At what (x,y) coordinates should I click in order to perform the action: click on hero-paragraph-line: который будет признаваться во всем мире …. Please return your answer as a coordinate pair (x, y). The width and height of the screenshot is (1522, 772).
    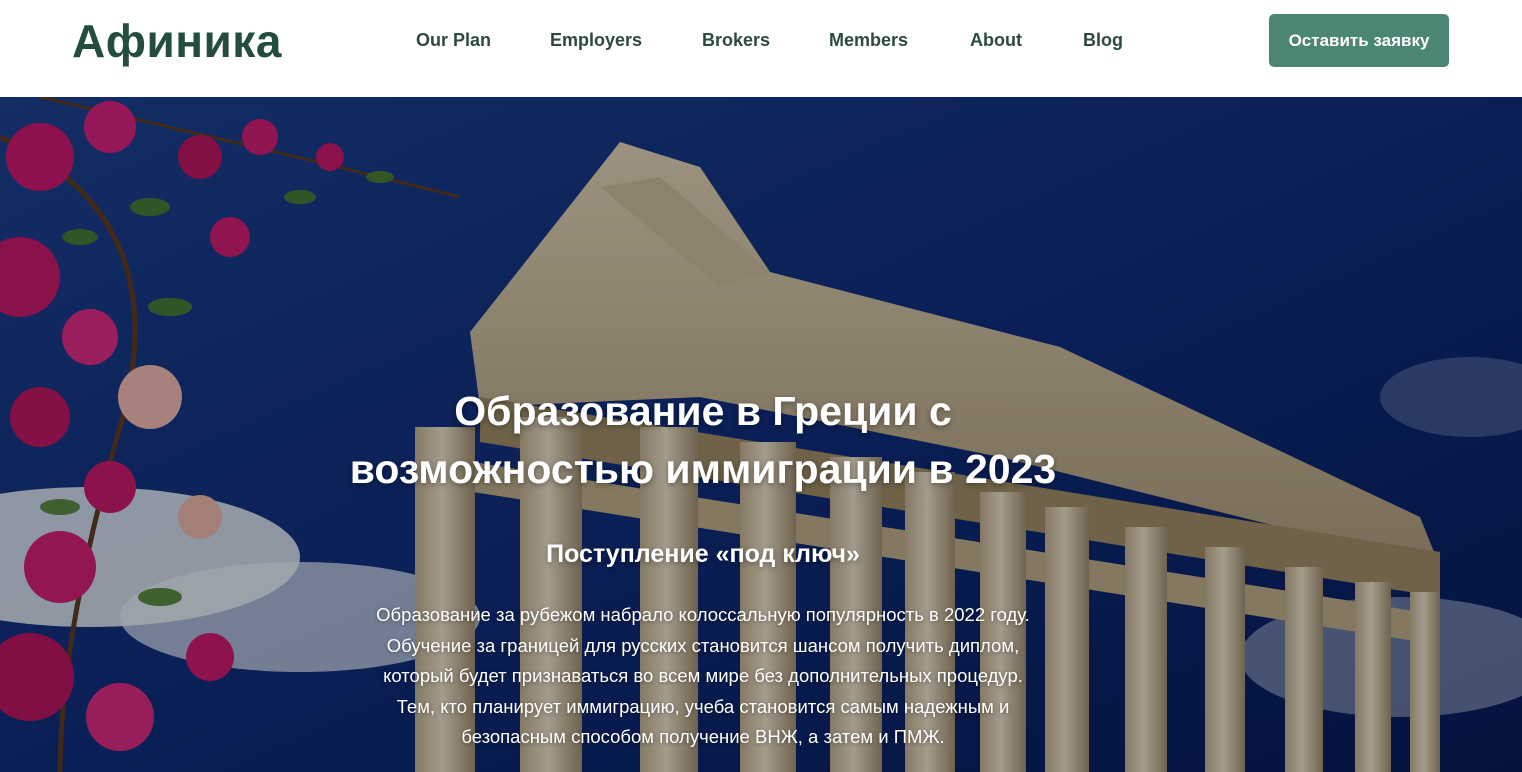
    Looking at the image, I should click on (703, 675).